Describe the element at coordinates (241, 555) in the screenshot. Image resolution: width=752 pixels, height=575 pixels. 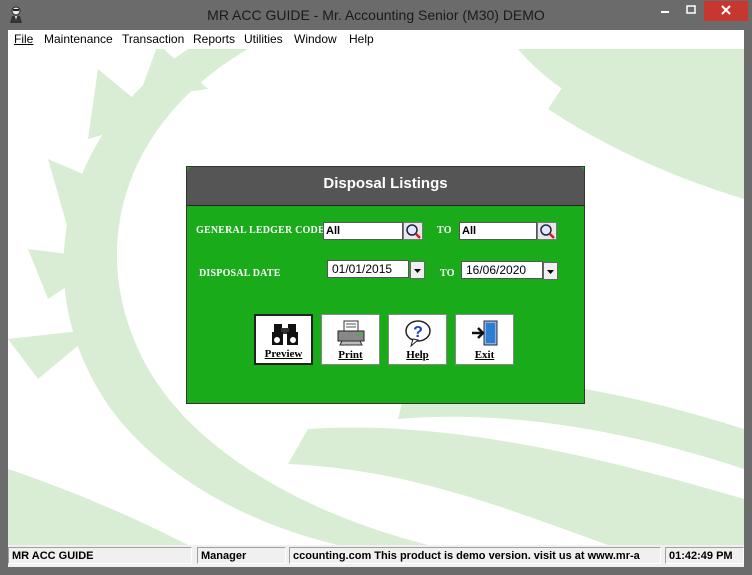
I see `status-user: Manager` at that location.